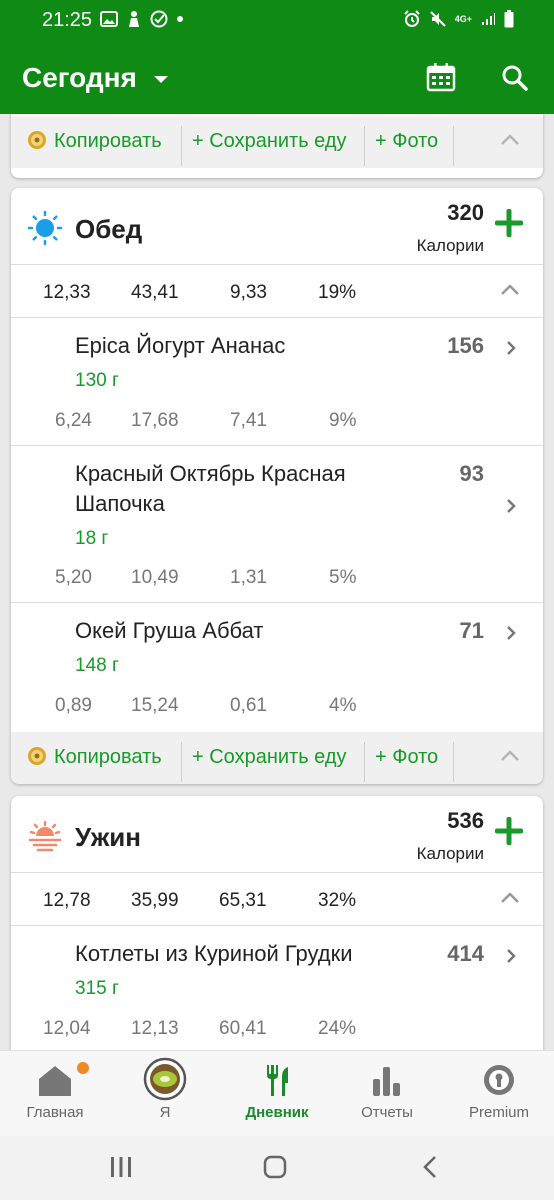 This screenshot has height=1200, width=554. Describe the element at coordinates (386, 1081) in the screenshot. I see `bar-chart-icon` at that location.